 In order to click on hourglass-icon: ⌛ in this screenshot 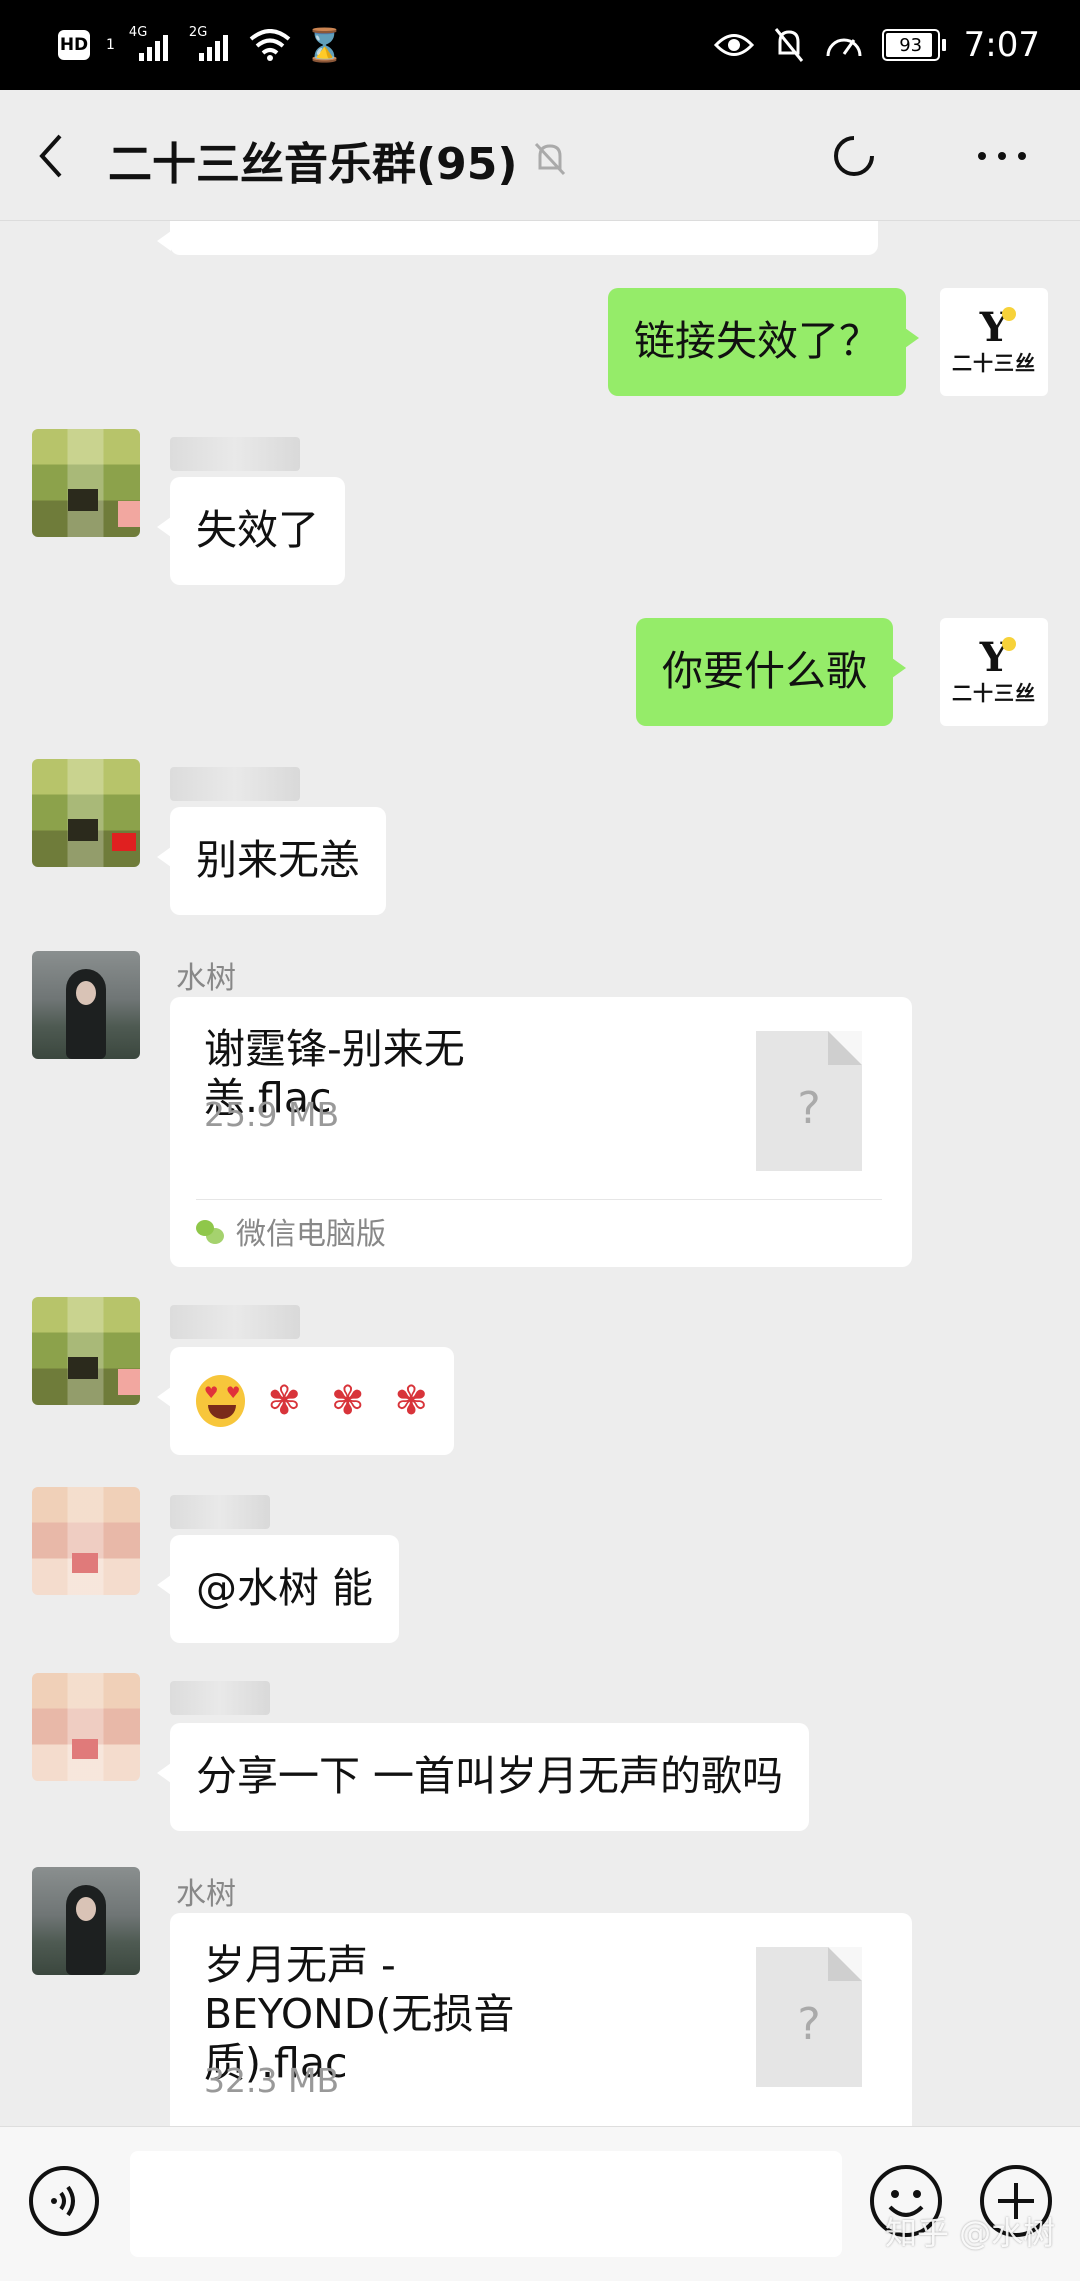, I will do `click(324, 45)`.